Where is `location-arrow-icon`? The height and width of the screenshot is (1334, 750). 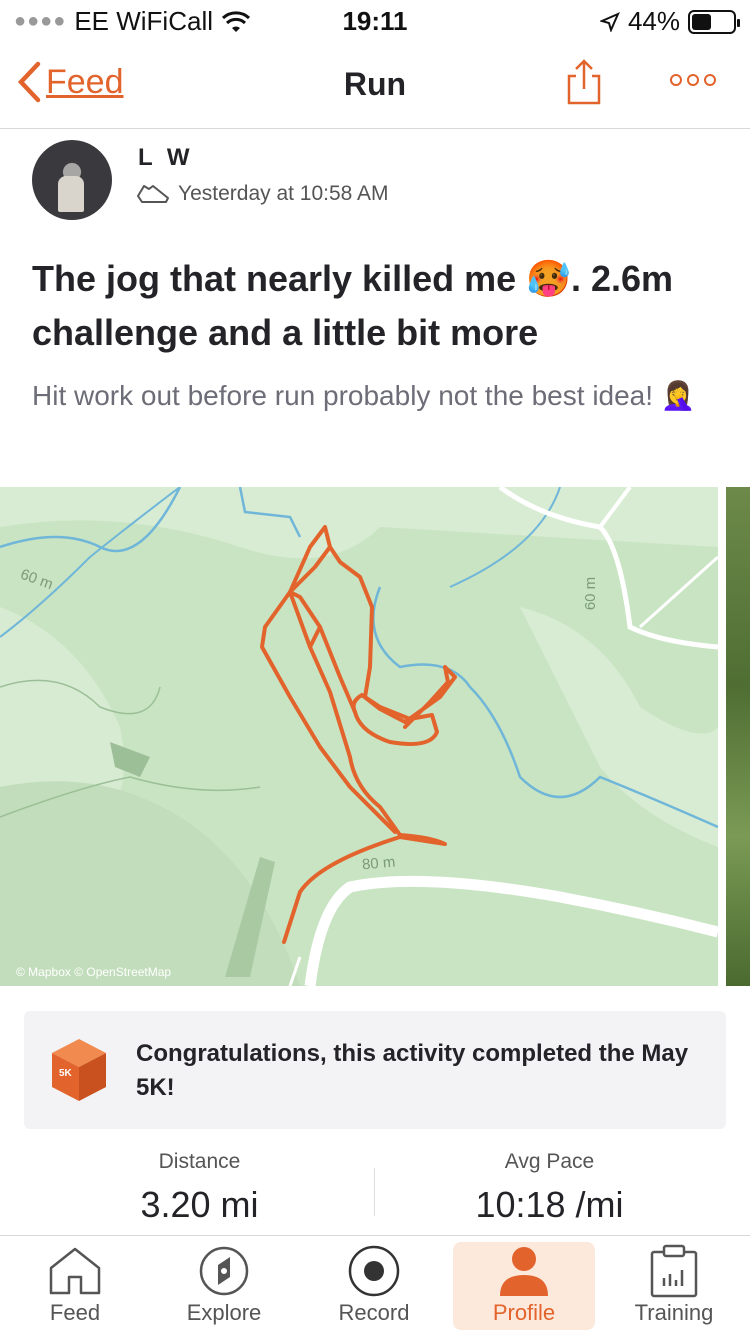
location-arrow-icon is located at coordinates (609, 21).